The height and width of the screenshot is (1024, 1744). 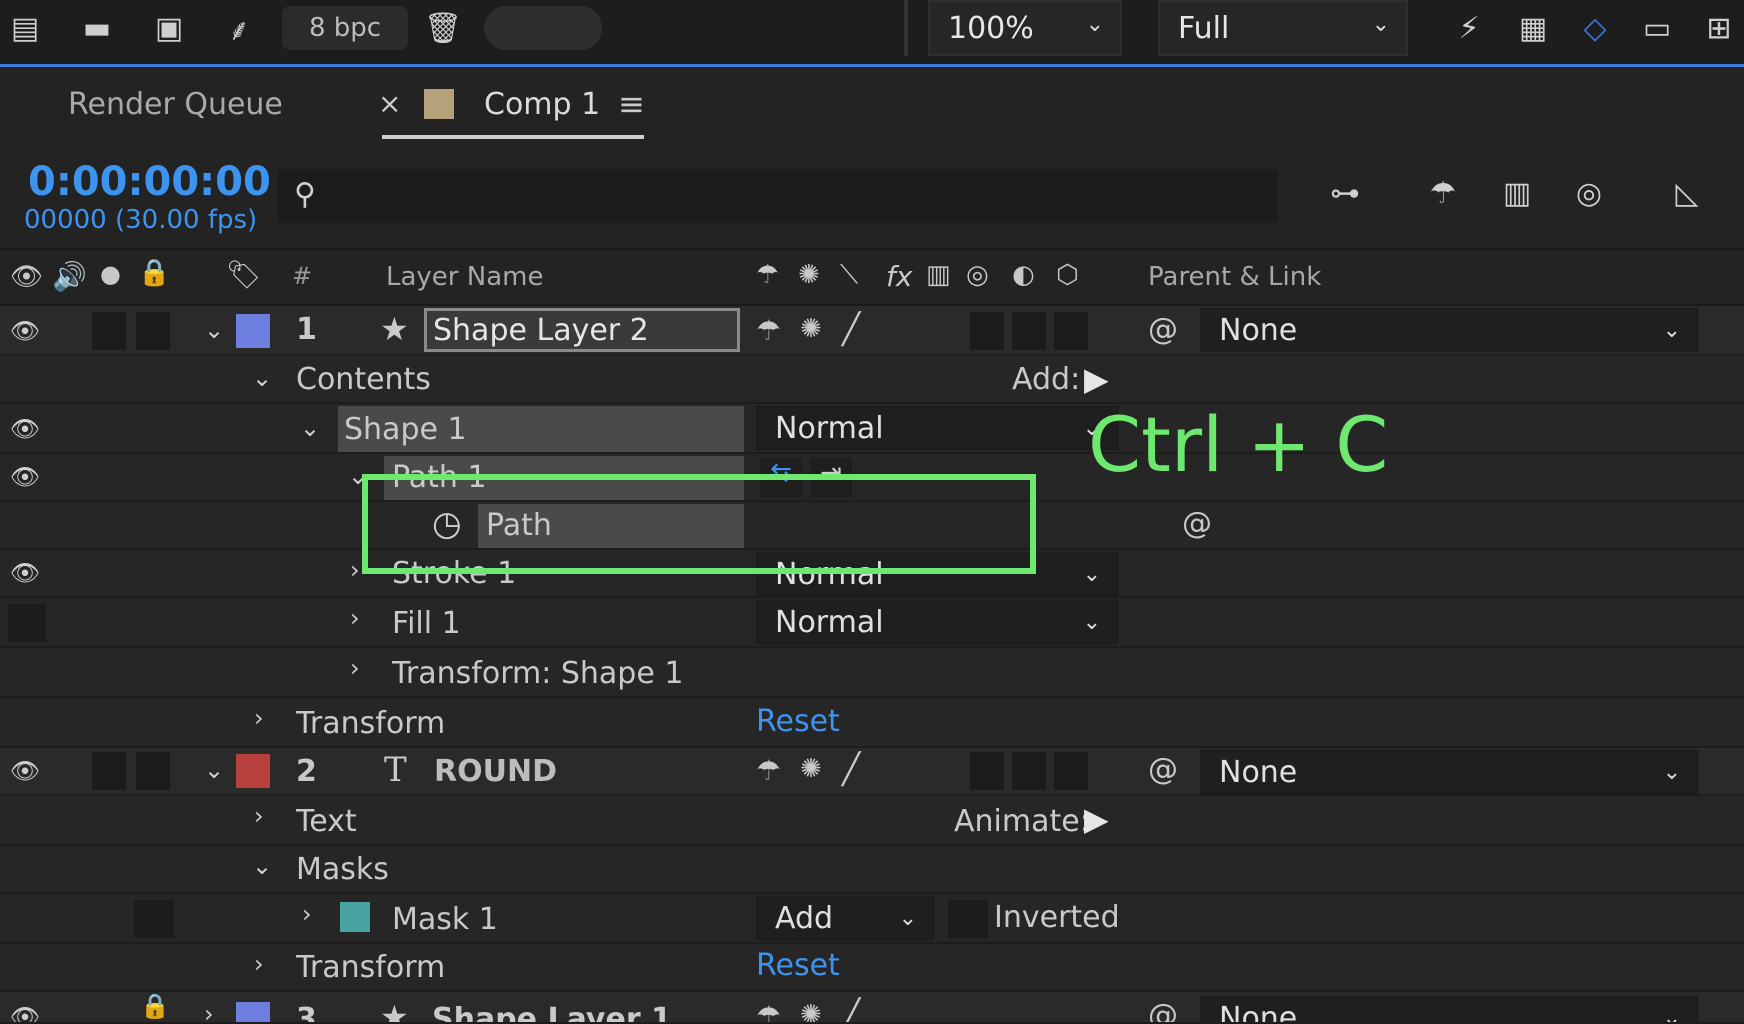 I want to click on layer-1-transform-row: › Transform Reset, so click(x=872, y=723).